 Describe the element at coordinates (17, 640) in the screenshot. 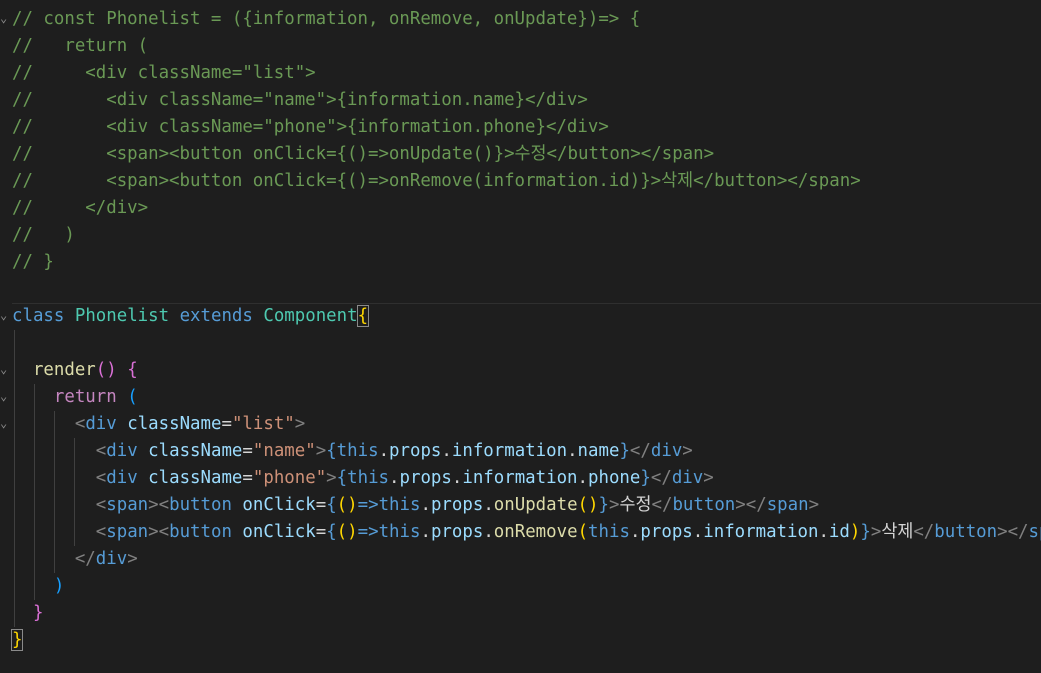

I see `bracket-match-highlight: }` at that location.